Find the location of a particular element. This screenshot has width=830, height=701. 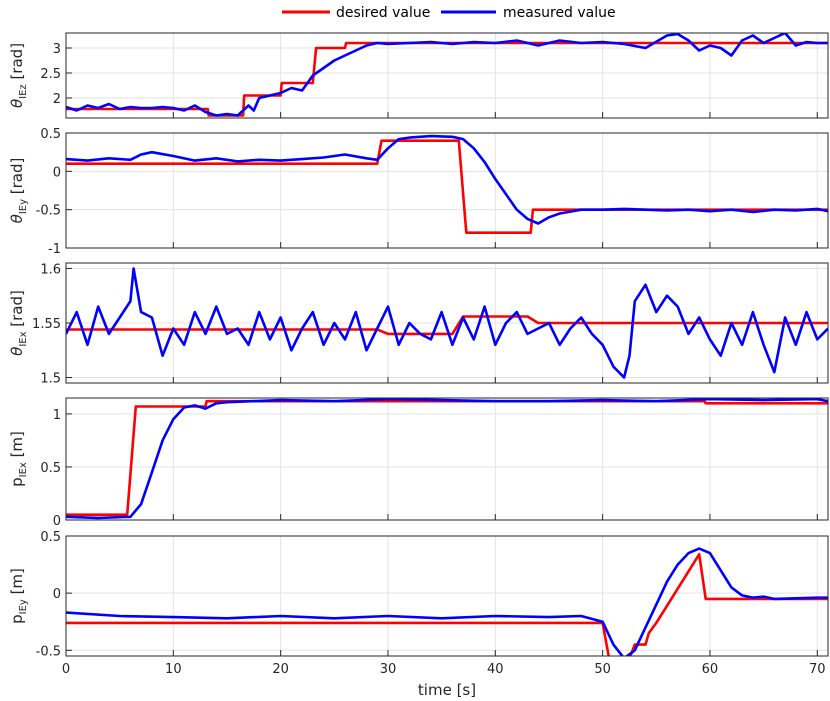

y-axis-label: θIEx [rad] is located at coordinates (18, 323).